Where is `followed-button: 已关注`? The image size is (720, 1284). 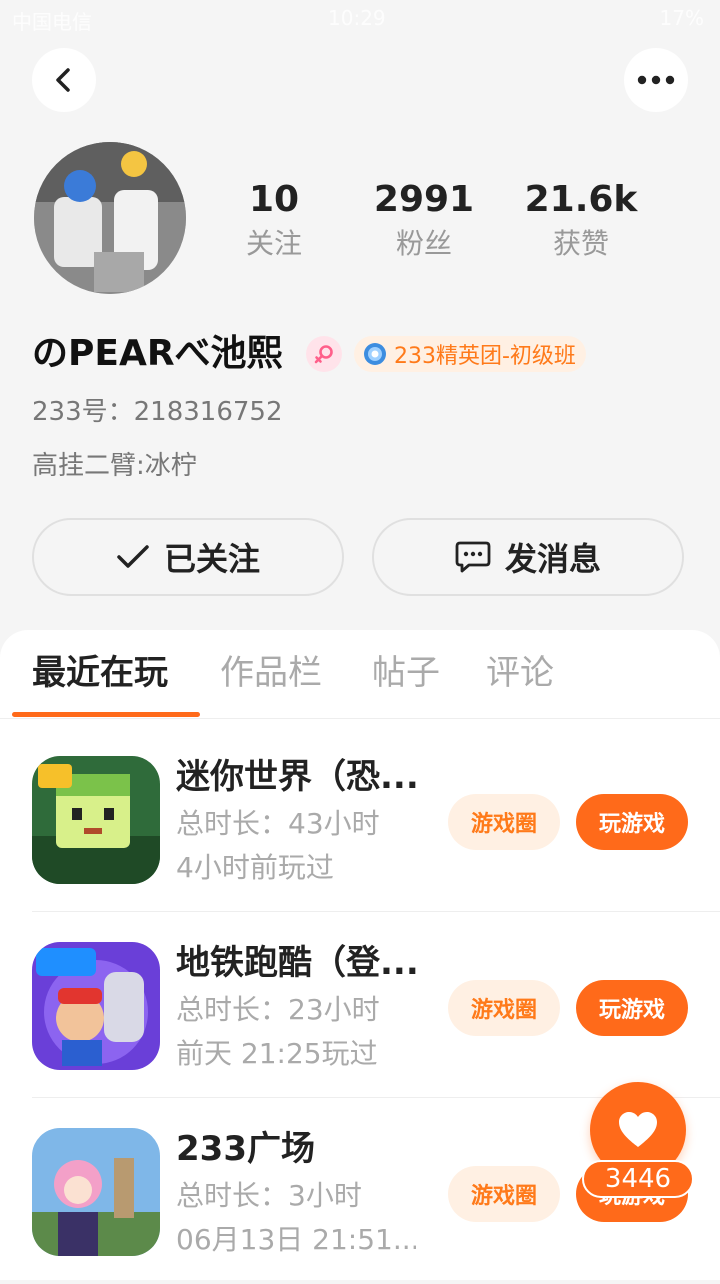 followed-button: 已关注 is located at coordinates (188, 557).